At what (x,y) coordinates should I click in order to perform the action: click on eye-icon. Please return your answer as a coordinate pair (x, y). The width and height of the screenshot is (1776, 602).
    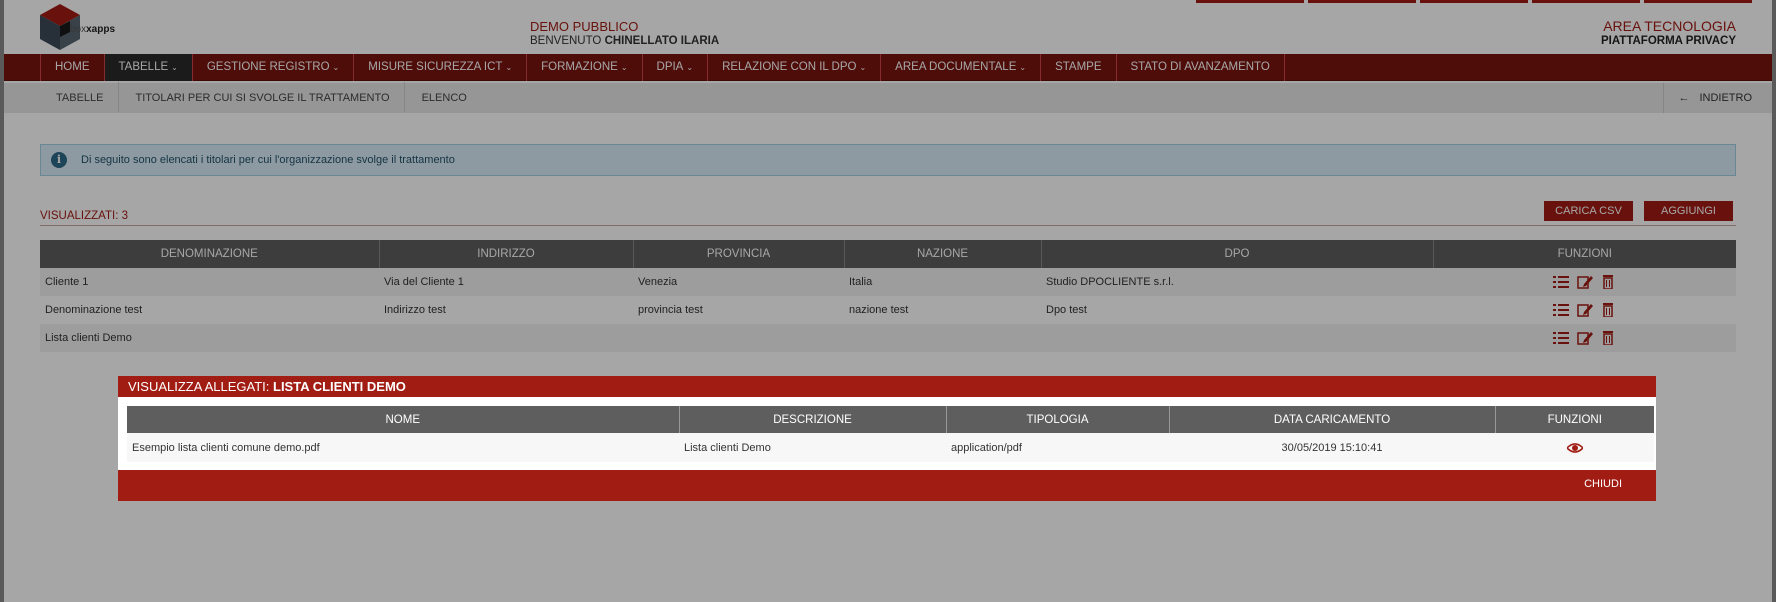
    Looking at the image, I should click on (1574, 448).